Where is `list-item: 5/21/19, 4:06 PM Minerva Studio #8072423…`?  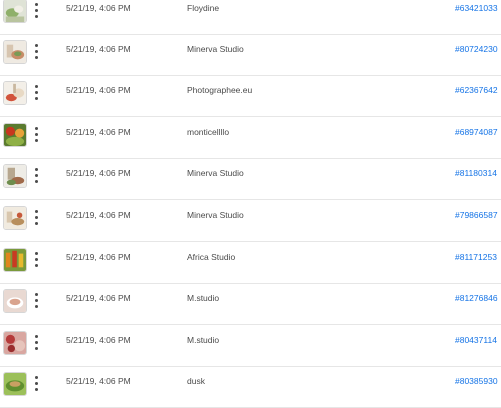
list-item: 5/21/19, 4:06 PM Minerva Studio #8072423… is located at coordinates (250, 55).